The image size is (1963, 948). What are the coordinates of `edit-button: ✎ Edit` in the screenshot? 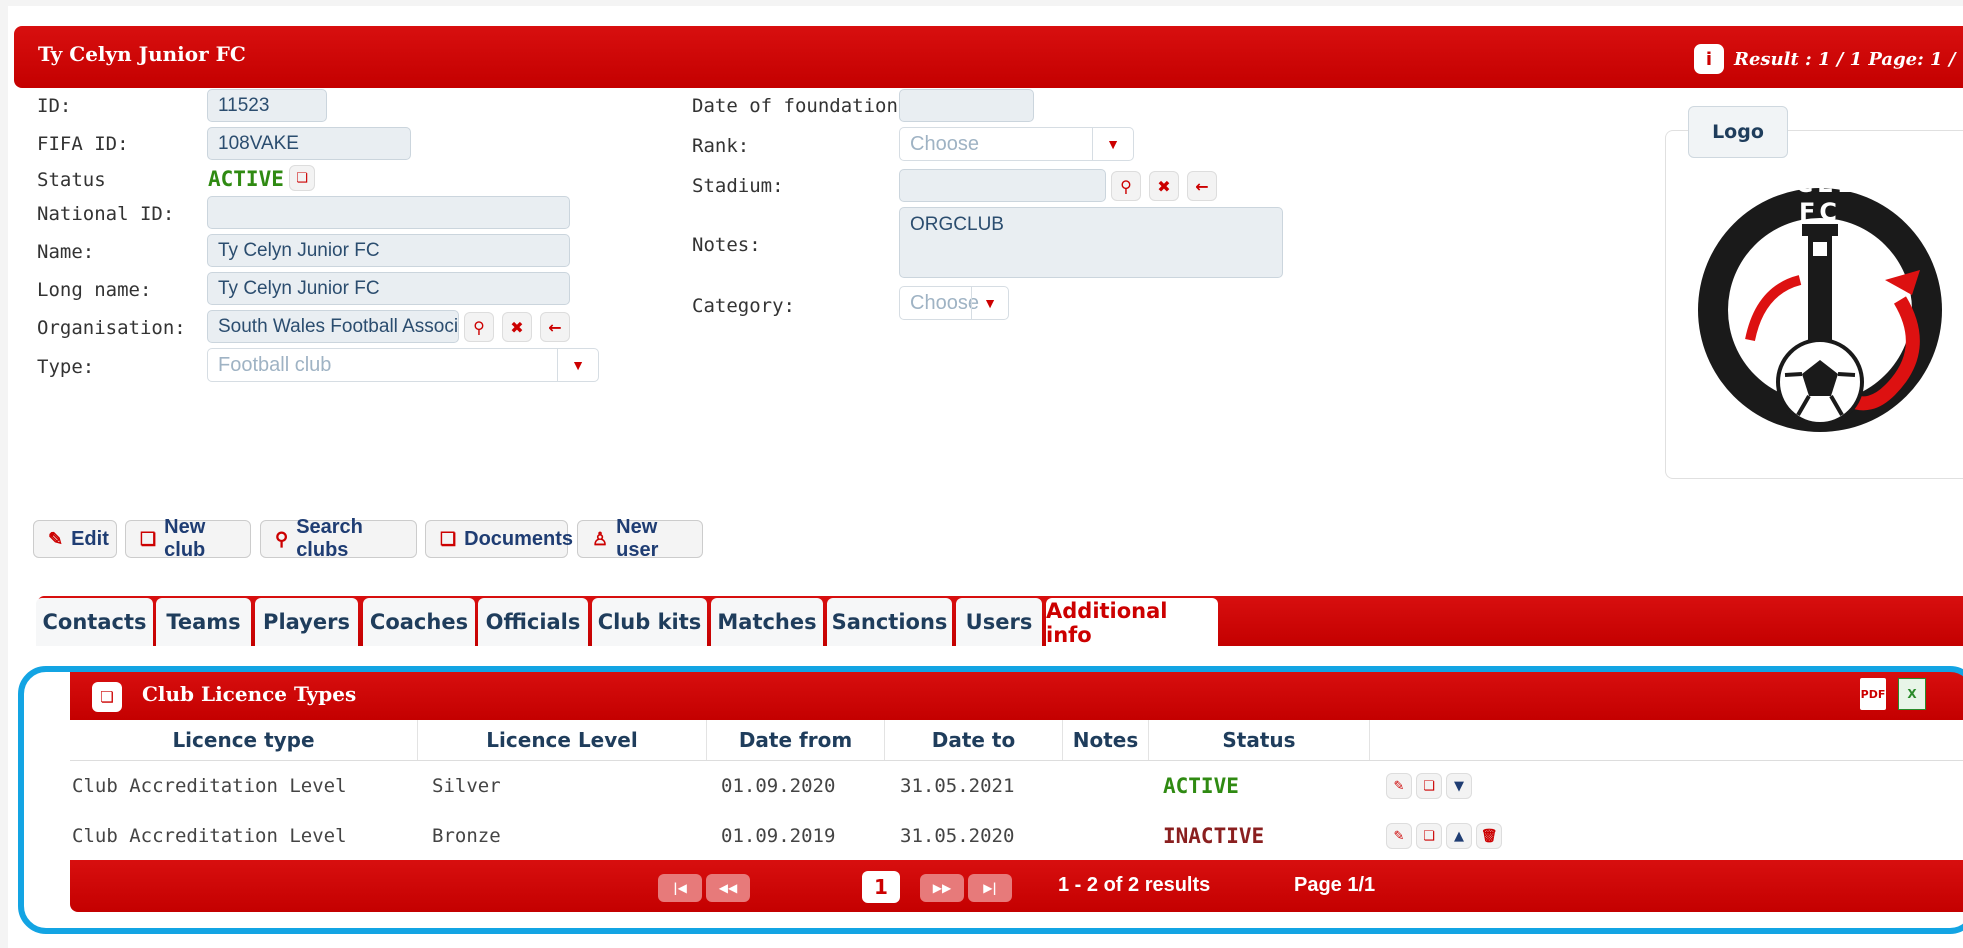 It's located at (75, 539).